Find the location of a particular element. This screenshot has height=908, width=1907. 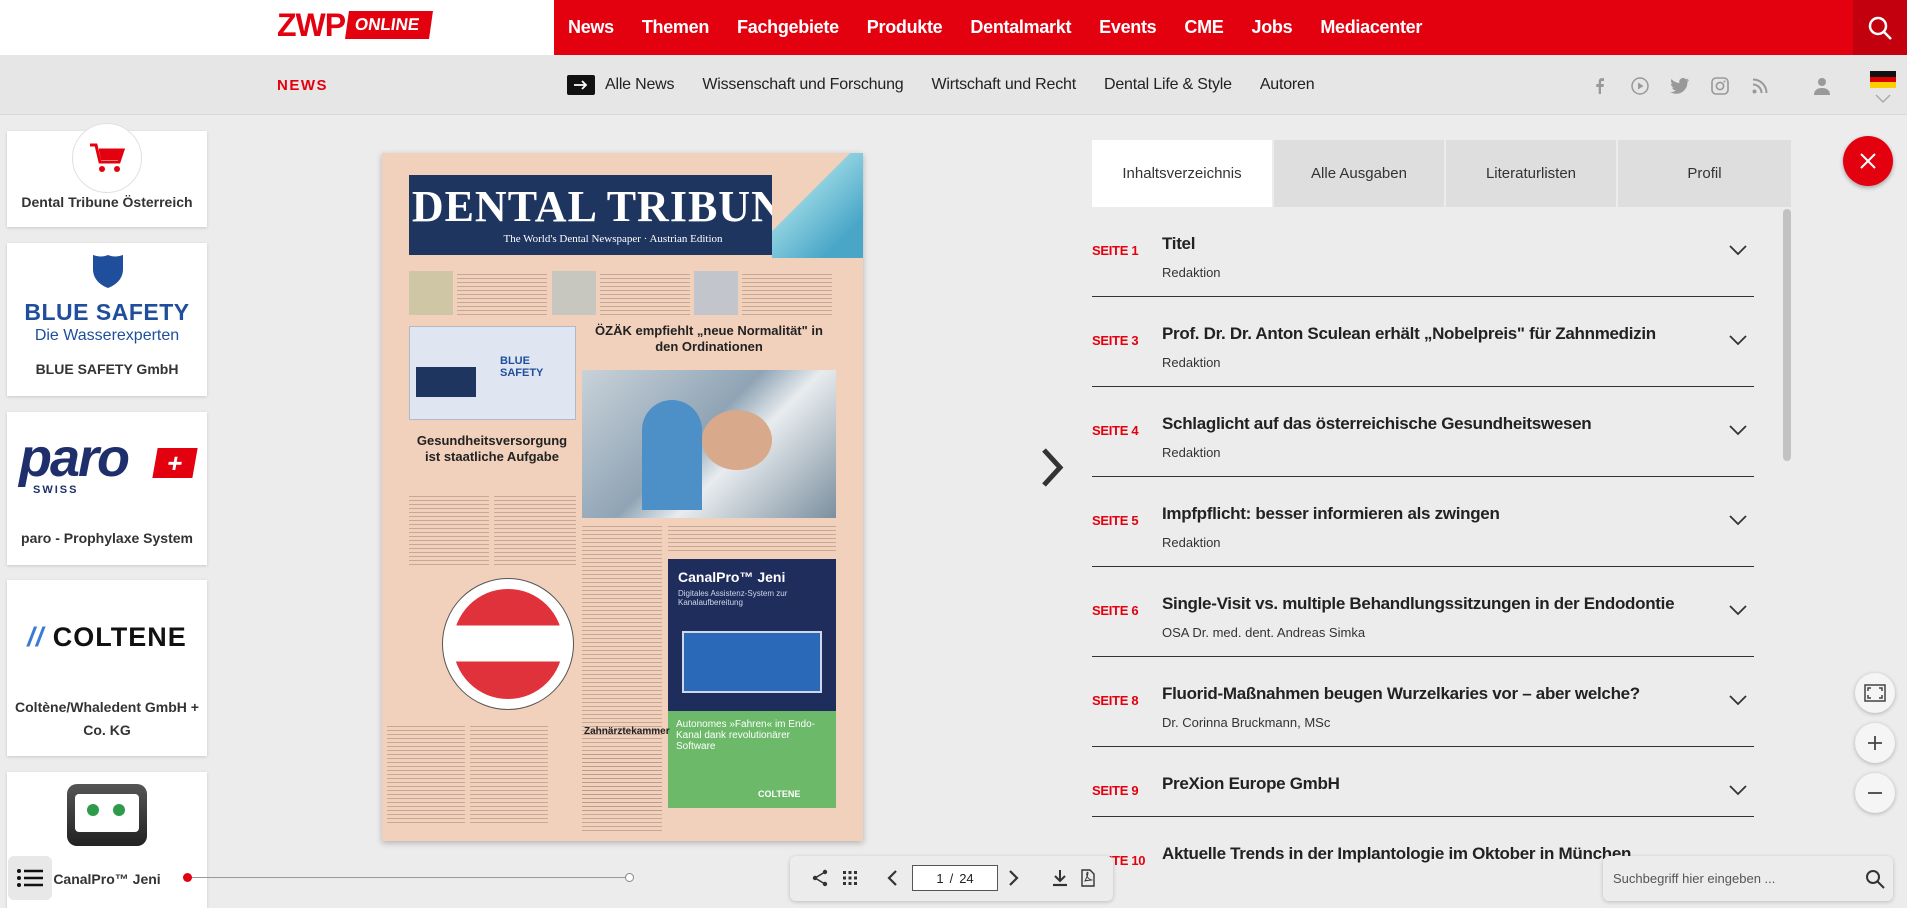

sidebar-card-dental-tribune: Dental Tribune Österreich is located at coordinates (107, 175).